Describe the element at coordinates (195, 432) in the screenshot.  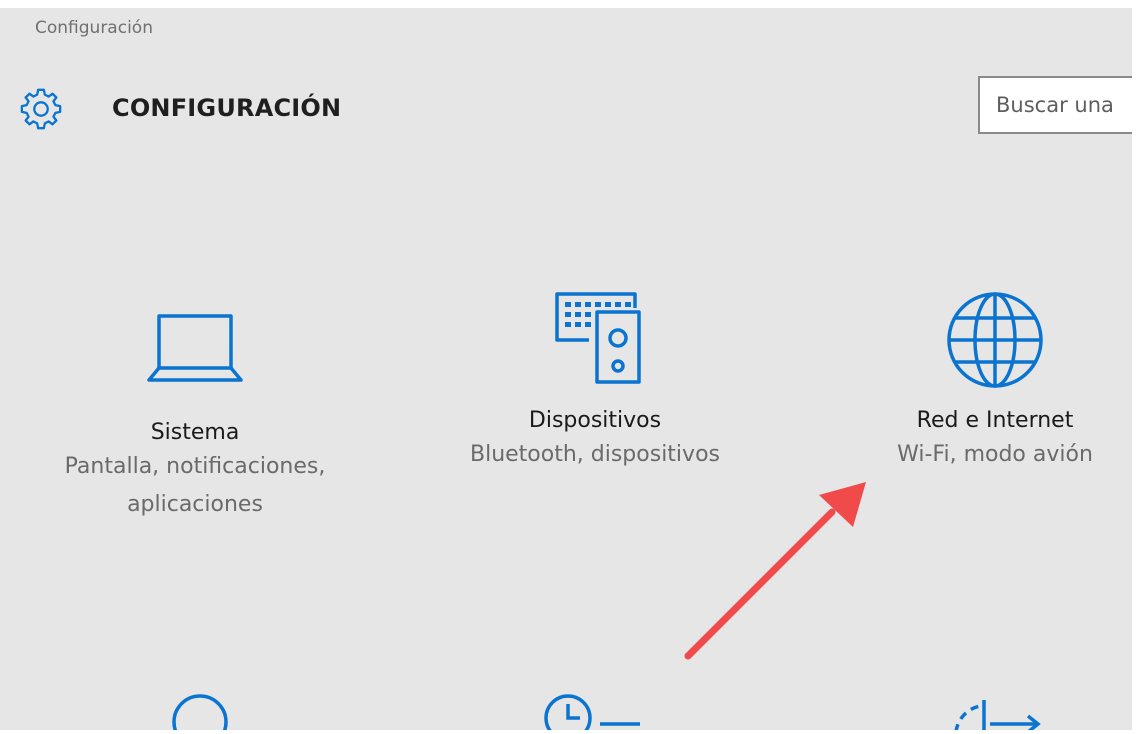
I see `tile-title: Sistema` at that location.